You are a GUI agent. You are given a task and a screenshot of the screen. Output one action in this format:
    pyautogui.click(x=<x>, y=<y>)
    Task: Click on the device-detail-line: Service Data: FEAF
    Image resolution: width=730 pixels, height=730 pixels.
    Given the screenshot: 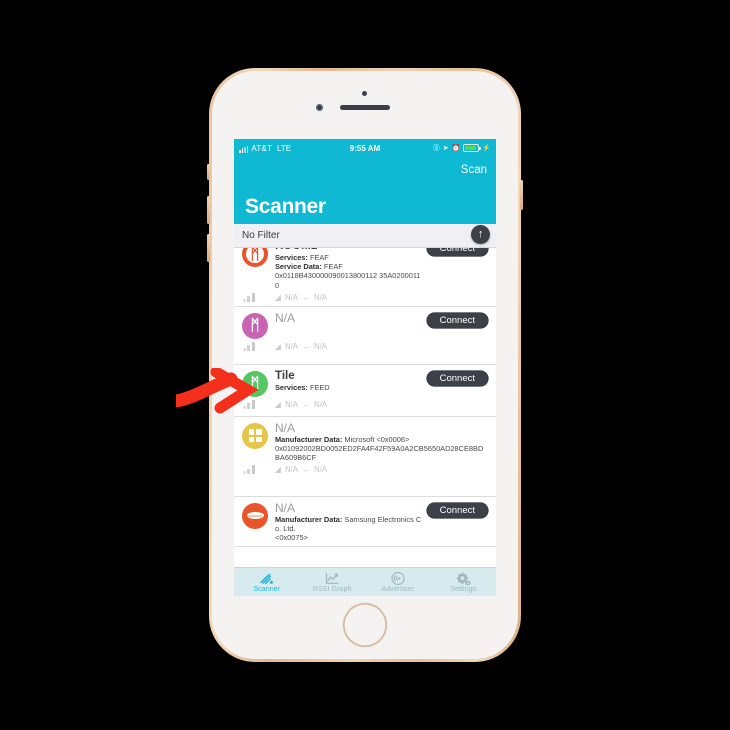 What is the action you would take?
    pyautogui.click(x=349, y=266)
    